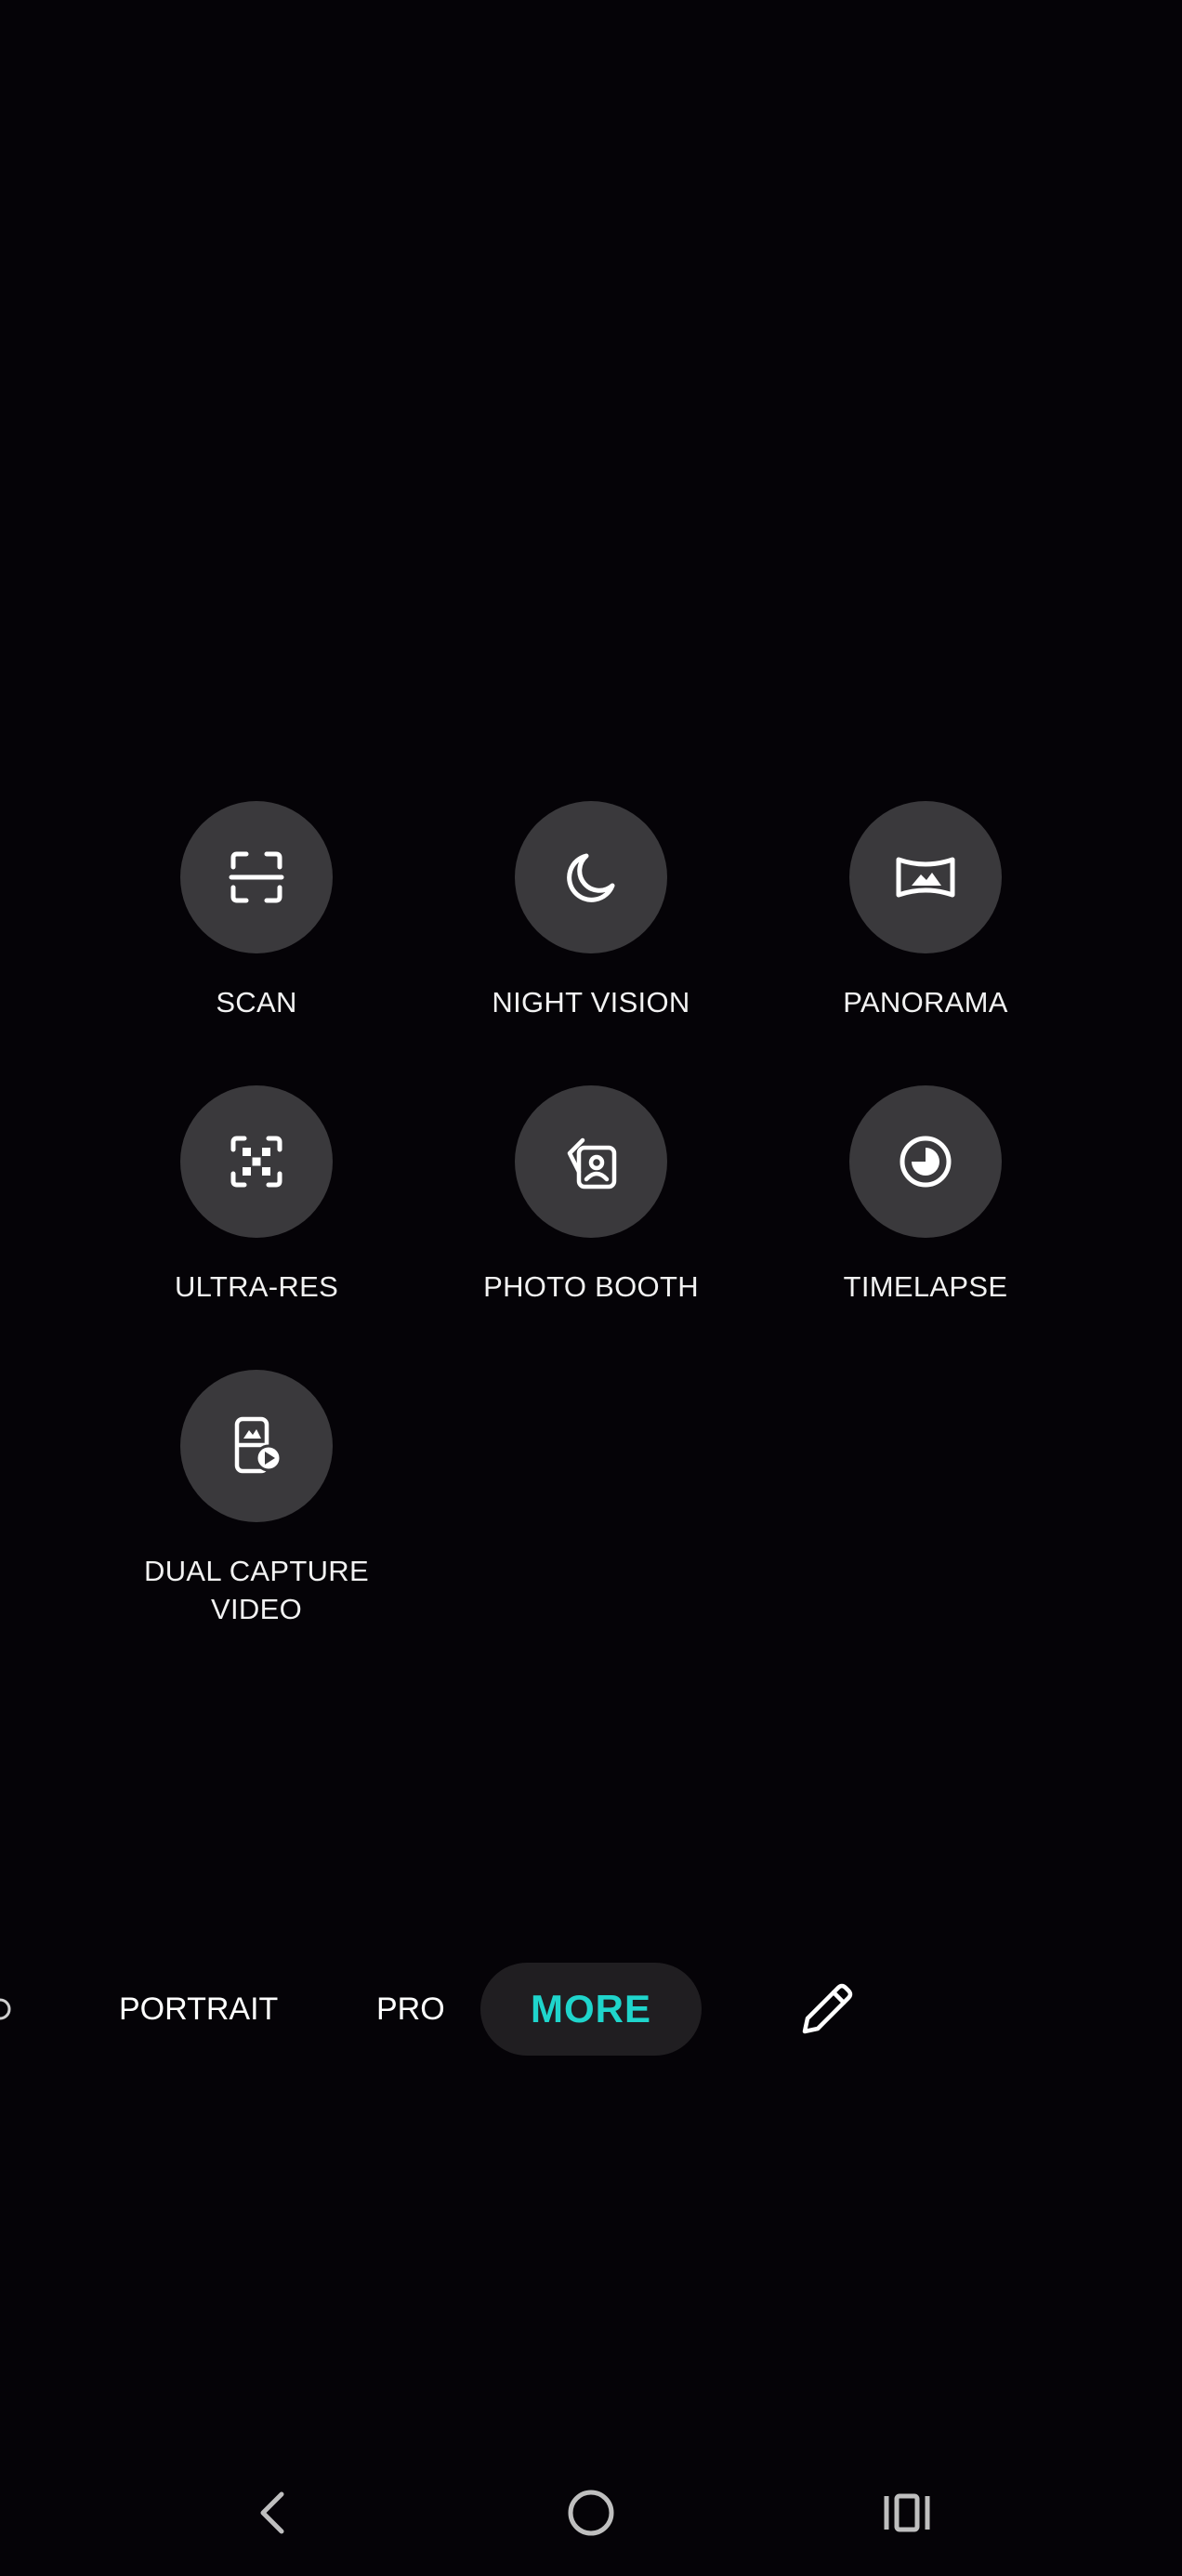 This screenshot has height=2576, width=1182. I want to click on mode-dual-capture-video-label-line-1: DUAL CAPTURE, so click(256, 1571).